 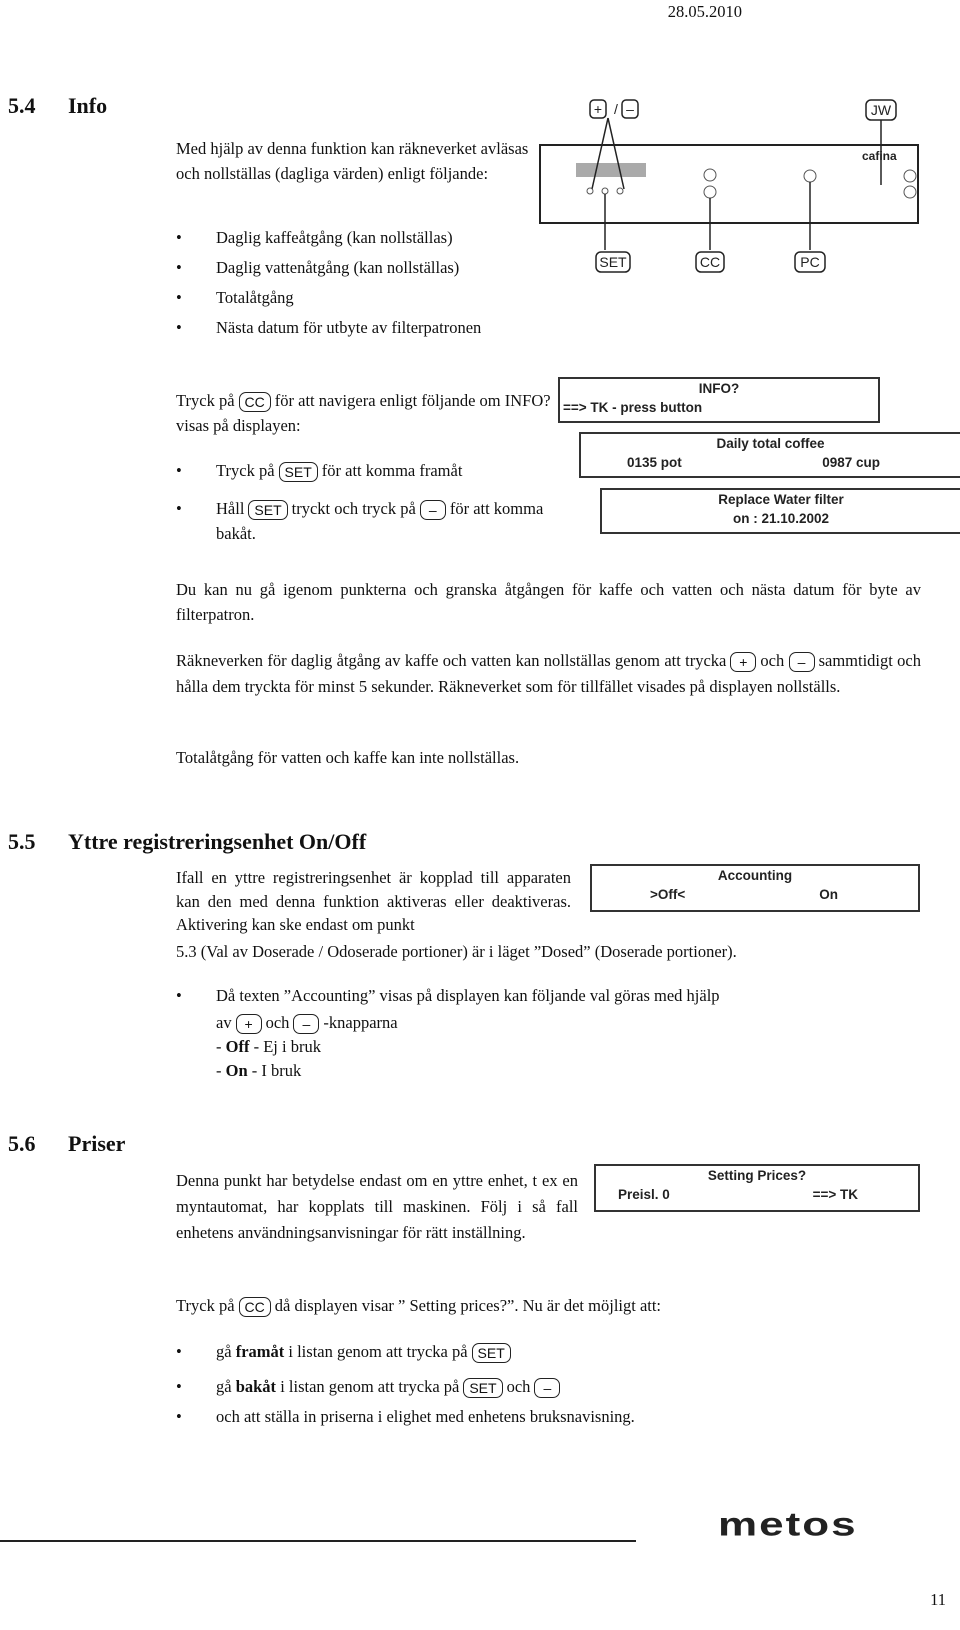 I want to click on section-number: 5.5, so click(x=22, y=841).